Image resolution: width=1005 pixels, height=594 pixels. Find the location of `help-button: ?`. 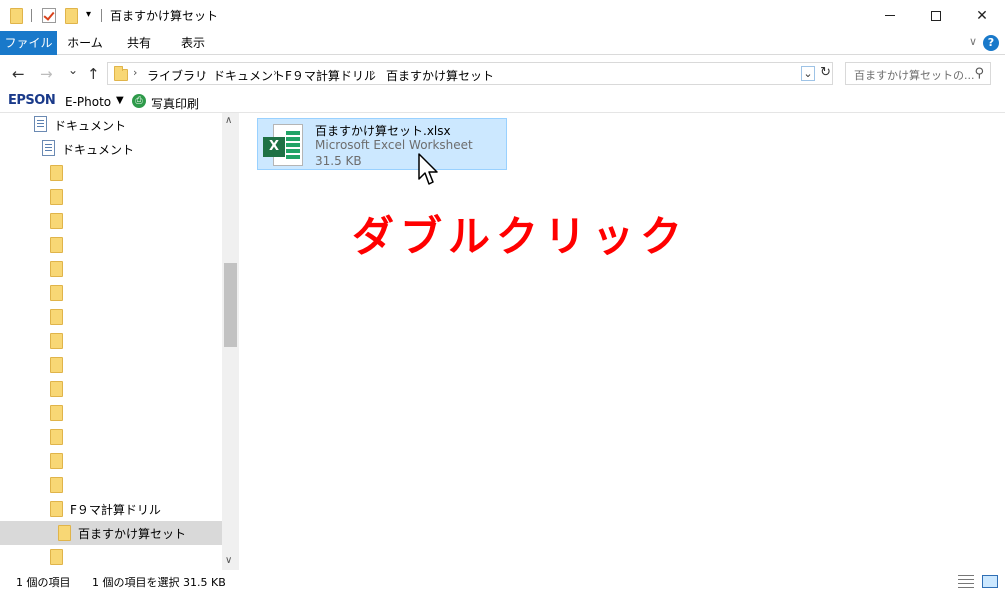

help-button: ? is located at coordinates (991, 43).